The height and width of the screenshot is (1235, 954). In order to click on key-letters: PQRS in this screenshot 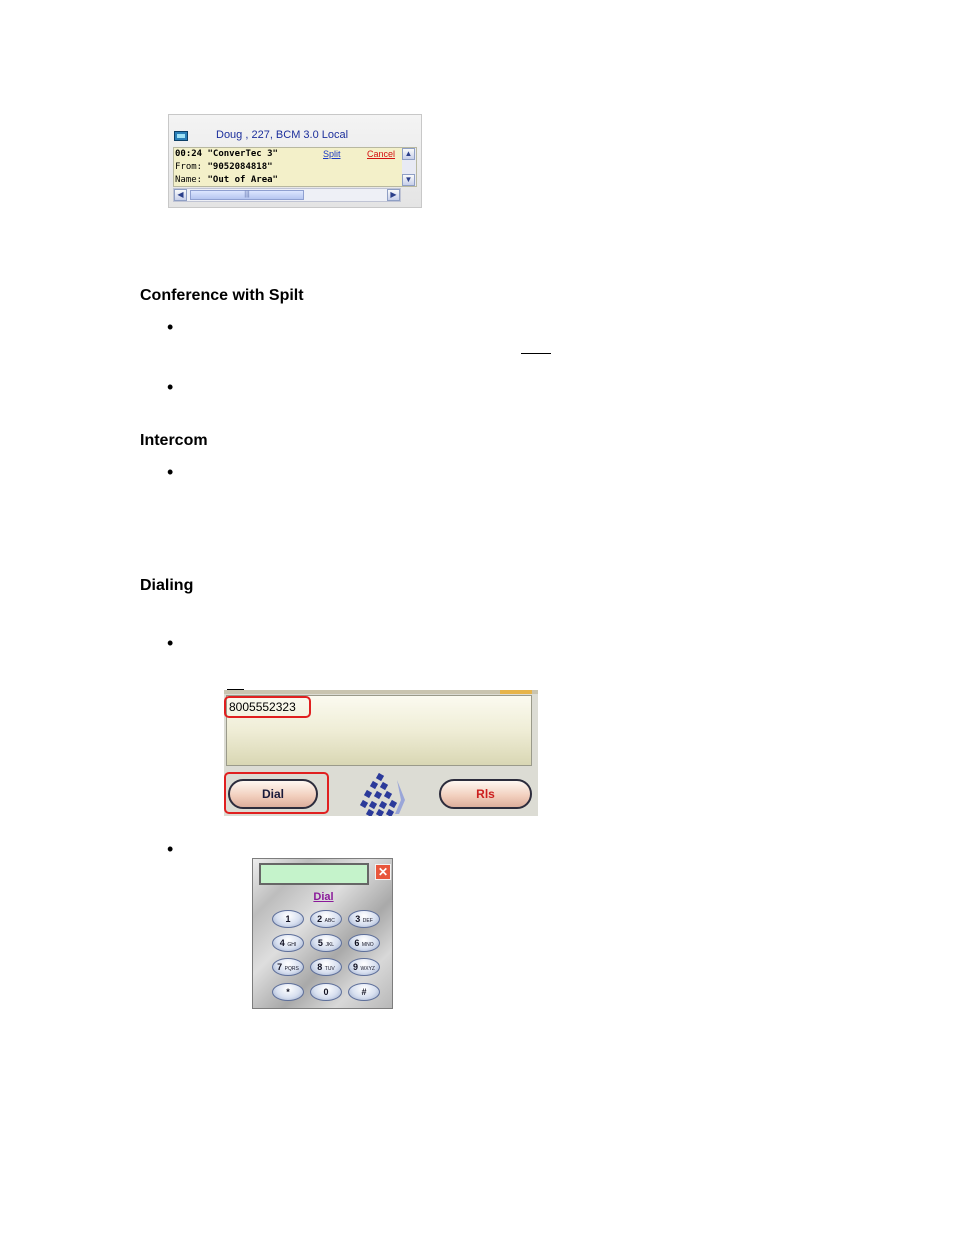, I will do `click(291, 969)`.